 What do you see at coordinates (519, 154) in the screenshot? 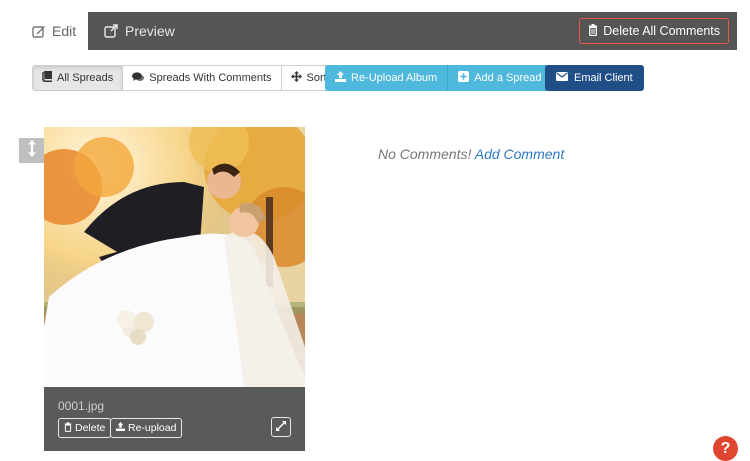
I see `add-comment-link: Add Comment` at bounding box center [519, 154].